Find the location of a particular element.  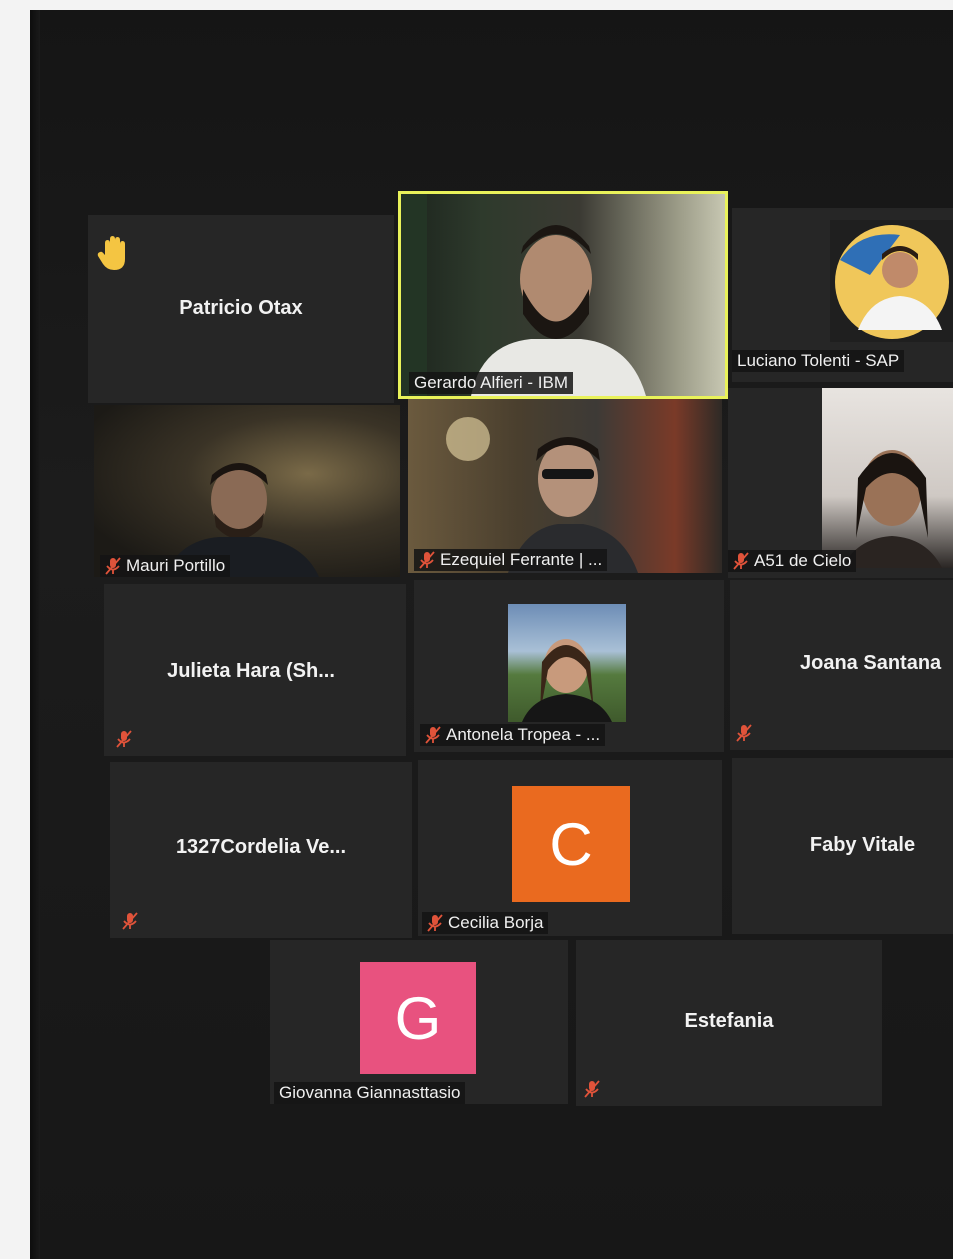

participant-name: Giovanna Giannasttasio is located at coordinates (370, 1092).